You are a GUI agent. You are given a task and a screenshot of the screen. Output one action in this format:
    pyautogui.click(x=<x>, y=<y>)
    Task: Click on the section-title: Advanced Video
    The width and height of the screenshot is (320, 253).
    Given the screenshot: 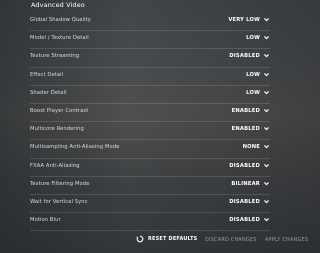 What is the action you would take?
    pyautogui.click(x=58, y=5)
    